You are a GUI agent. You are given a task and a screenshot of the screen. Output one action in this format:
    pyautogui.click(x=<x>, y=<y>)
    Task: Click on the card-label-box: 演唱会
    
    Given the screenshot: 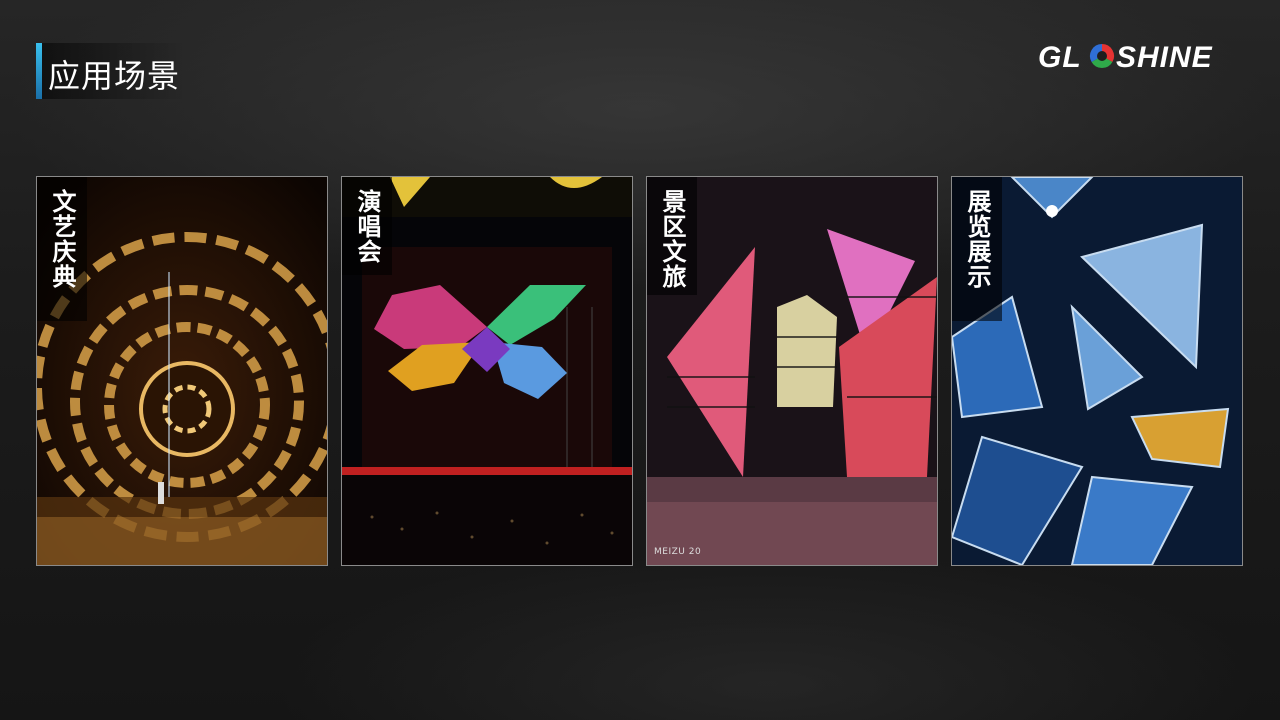 What is the action you would take?
    pyautogui.click(x=367, y=226)
    